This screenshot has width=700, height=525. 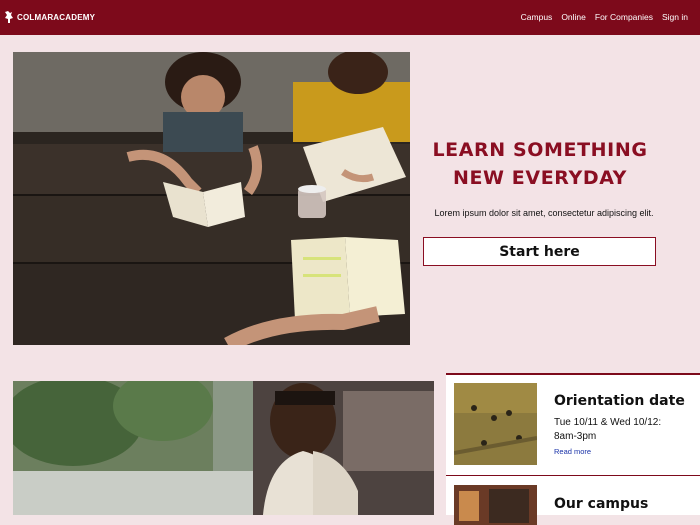 What do you see at coordinates (539, 251) in the screenshot?
I see `start-here-button: Start here` at bounding box center [539, 251].